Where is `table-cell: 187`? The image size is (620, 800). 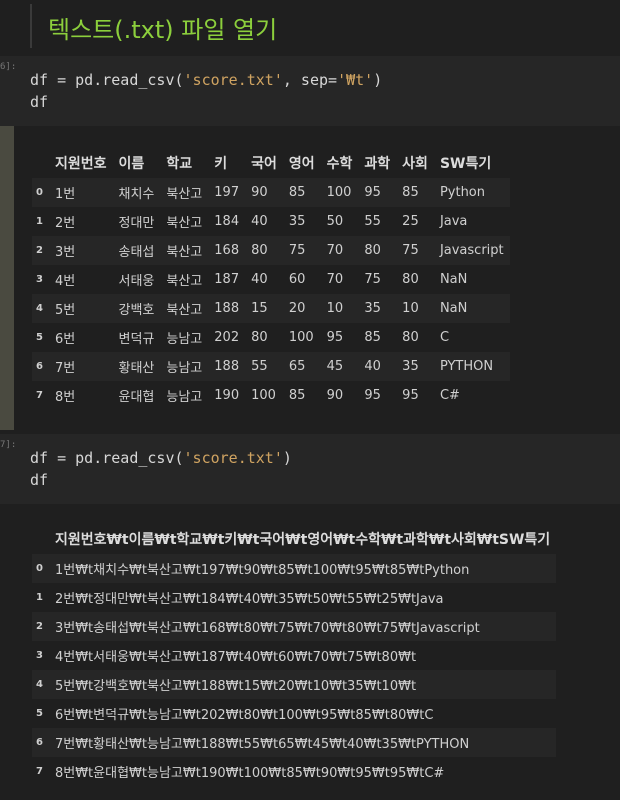
table-cell: 187 is located at coordinates (227, 279).